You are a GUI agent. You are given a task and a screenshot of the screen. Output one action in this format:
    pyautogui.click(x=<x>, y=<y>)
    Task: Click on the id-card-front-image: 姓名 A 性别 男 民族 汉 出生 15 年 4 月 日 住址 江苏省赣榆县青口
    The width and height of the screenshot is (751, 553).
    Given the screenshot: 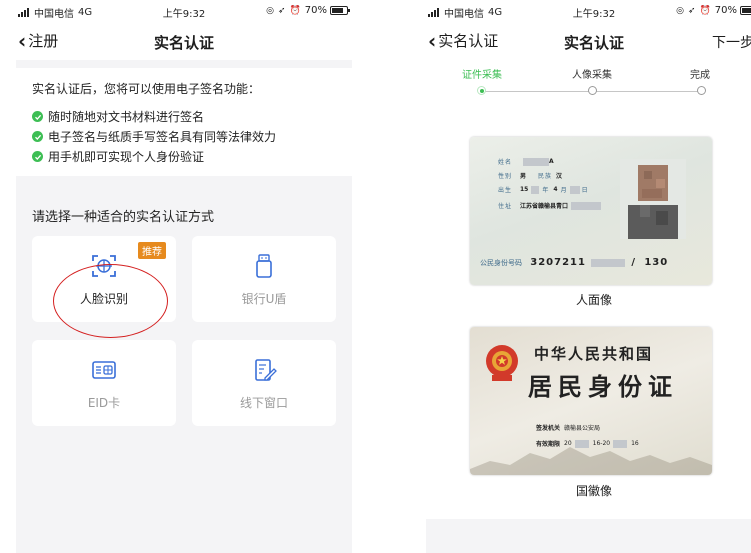 What is the action you would take?
    pyautogui.click(x=591, y=211)
    